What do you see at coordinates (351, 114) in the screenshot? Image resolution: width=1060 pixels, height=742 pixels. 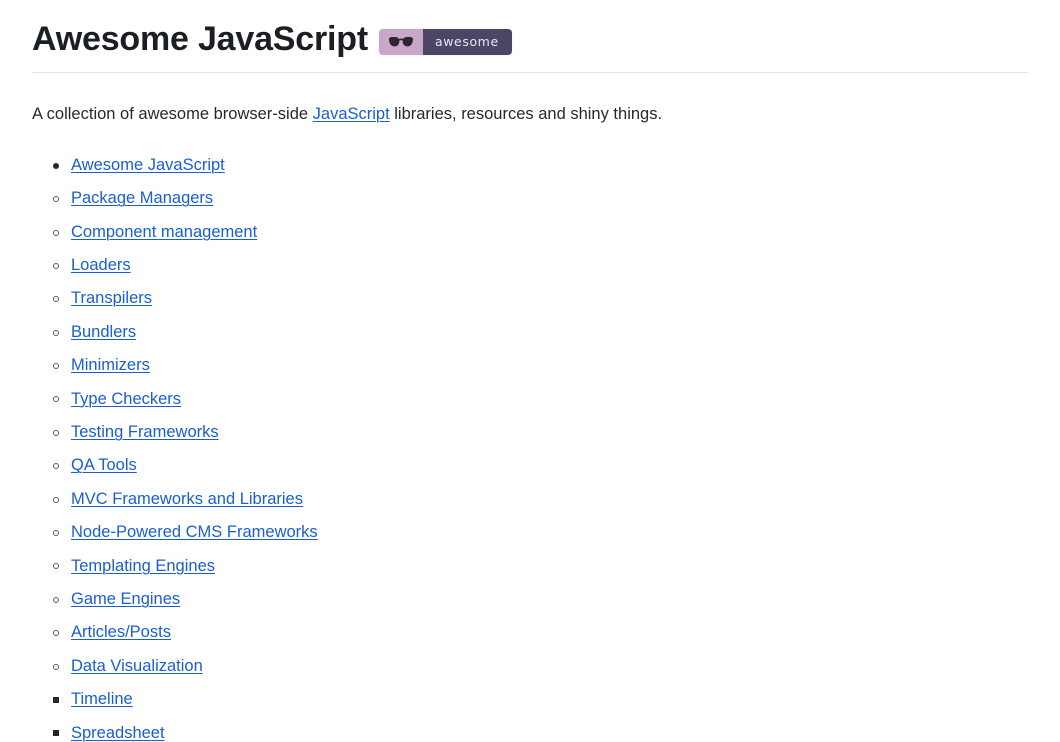 I see `javascript-link: JavaScript` at bounding box center [351, 114].